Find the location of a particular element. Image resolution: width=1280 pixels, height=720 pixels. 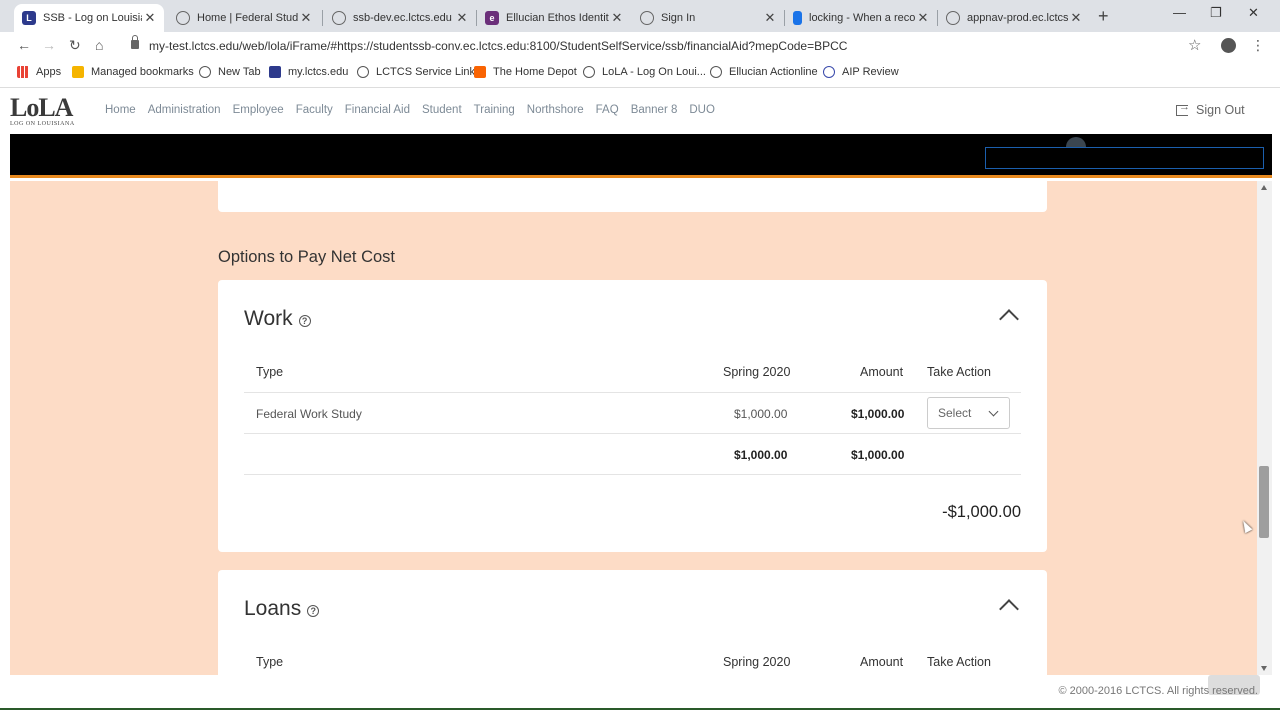

work-title-label: Work is located at coordinates (268, 318).